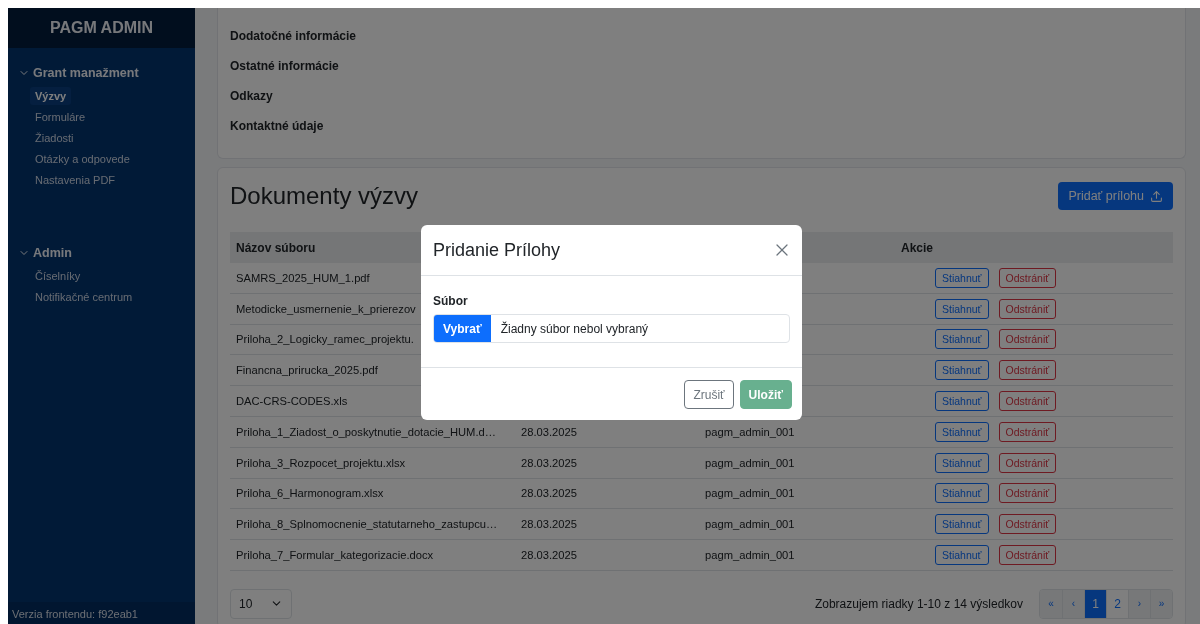 This screenshot has width=1200, height=624. What do you see at coordinates (75, 180) in the screenshot?
I see `sidebar-item: Nastavenia PDF` at bounding box center [75, 180].